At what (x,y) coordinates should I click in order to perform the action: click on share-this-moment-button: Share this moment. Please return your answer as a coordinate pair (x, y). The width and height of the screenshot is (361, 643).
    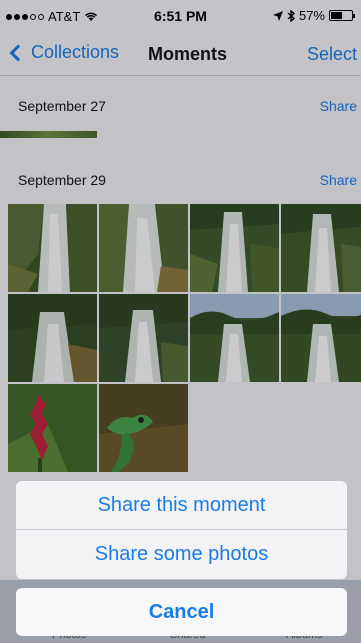
    Looking at the image, I should click on (181, 505).